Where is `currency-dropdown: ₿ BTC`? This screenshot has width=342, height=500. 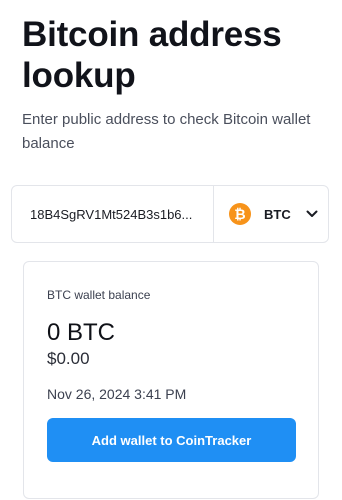
currency-dropdown: ₿ BTC is located at coordinates (271, 214).